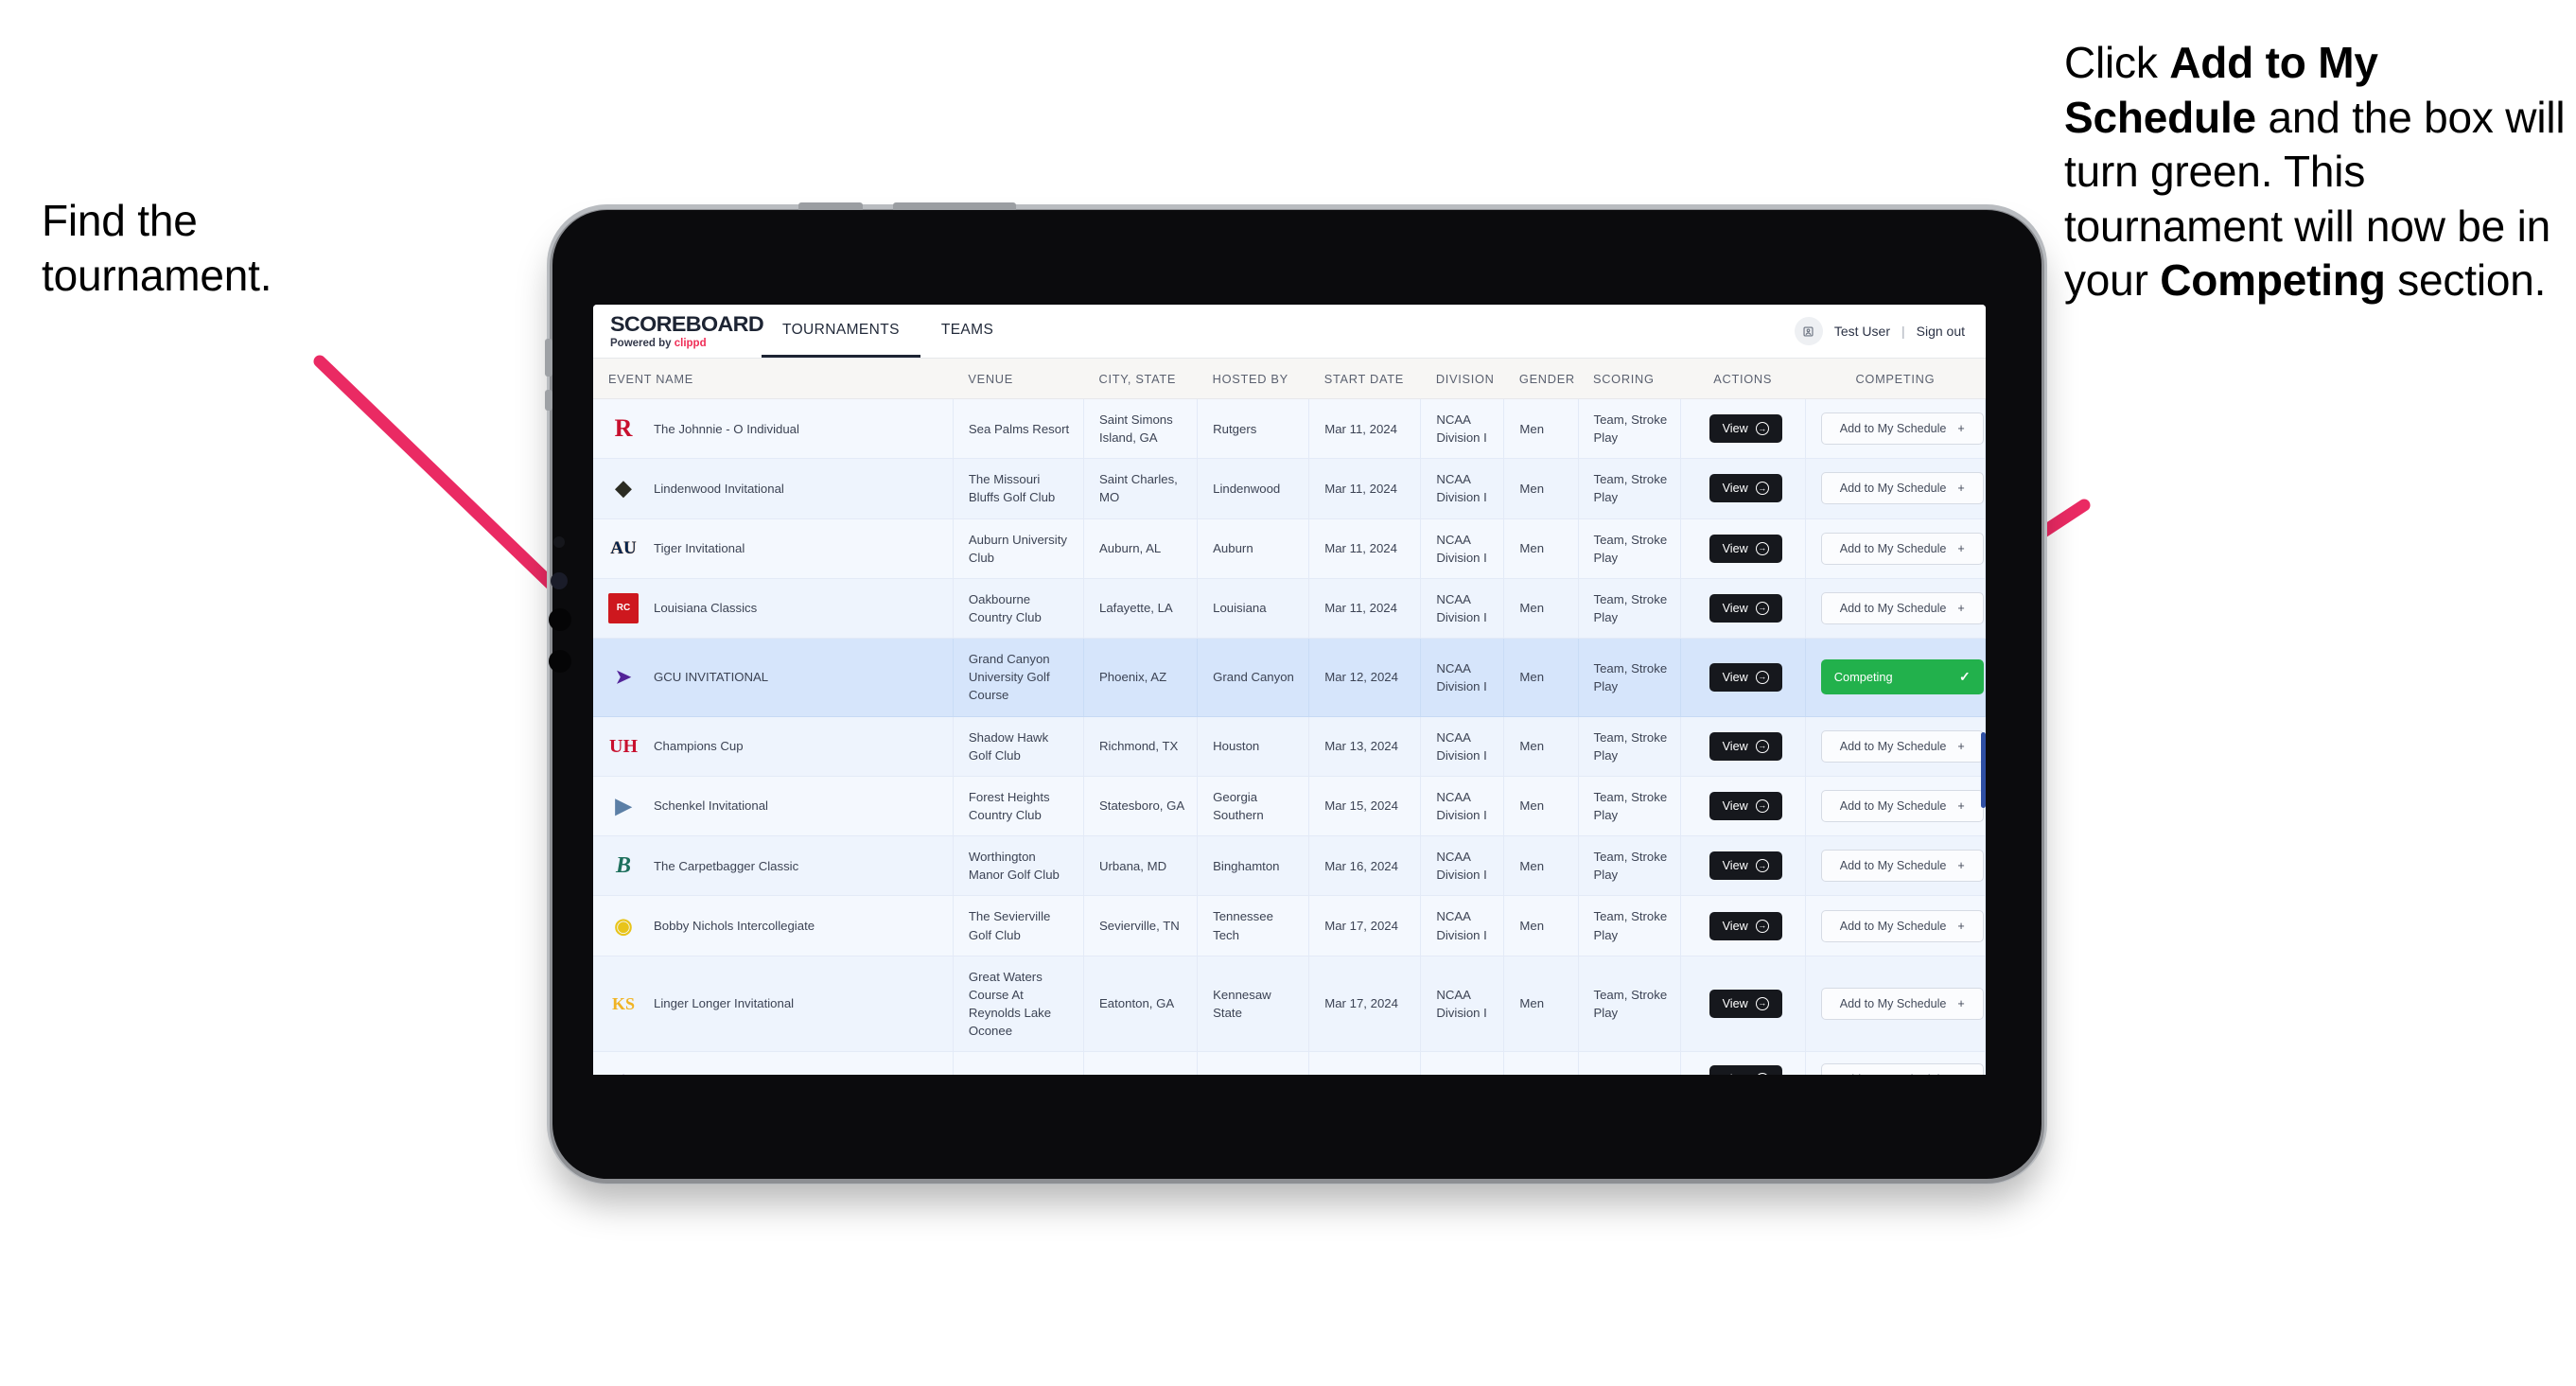 The width and height of the screenshot is (2576, 1386). I want to click on event-name-text: Schenkel Invitational, so click(711, 806).